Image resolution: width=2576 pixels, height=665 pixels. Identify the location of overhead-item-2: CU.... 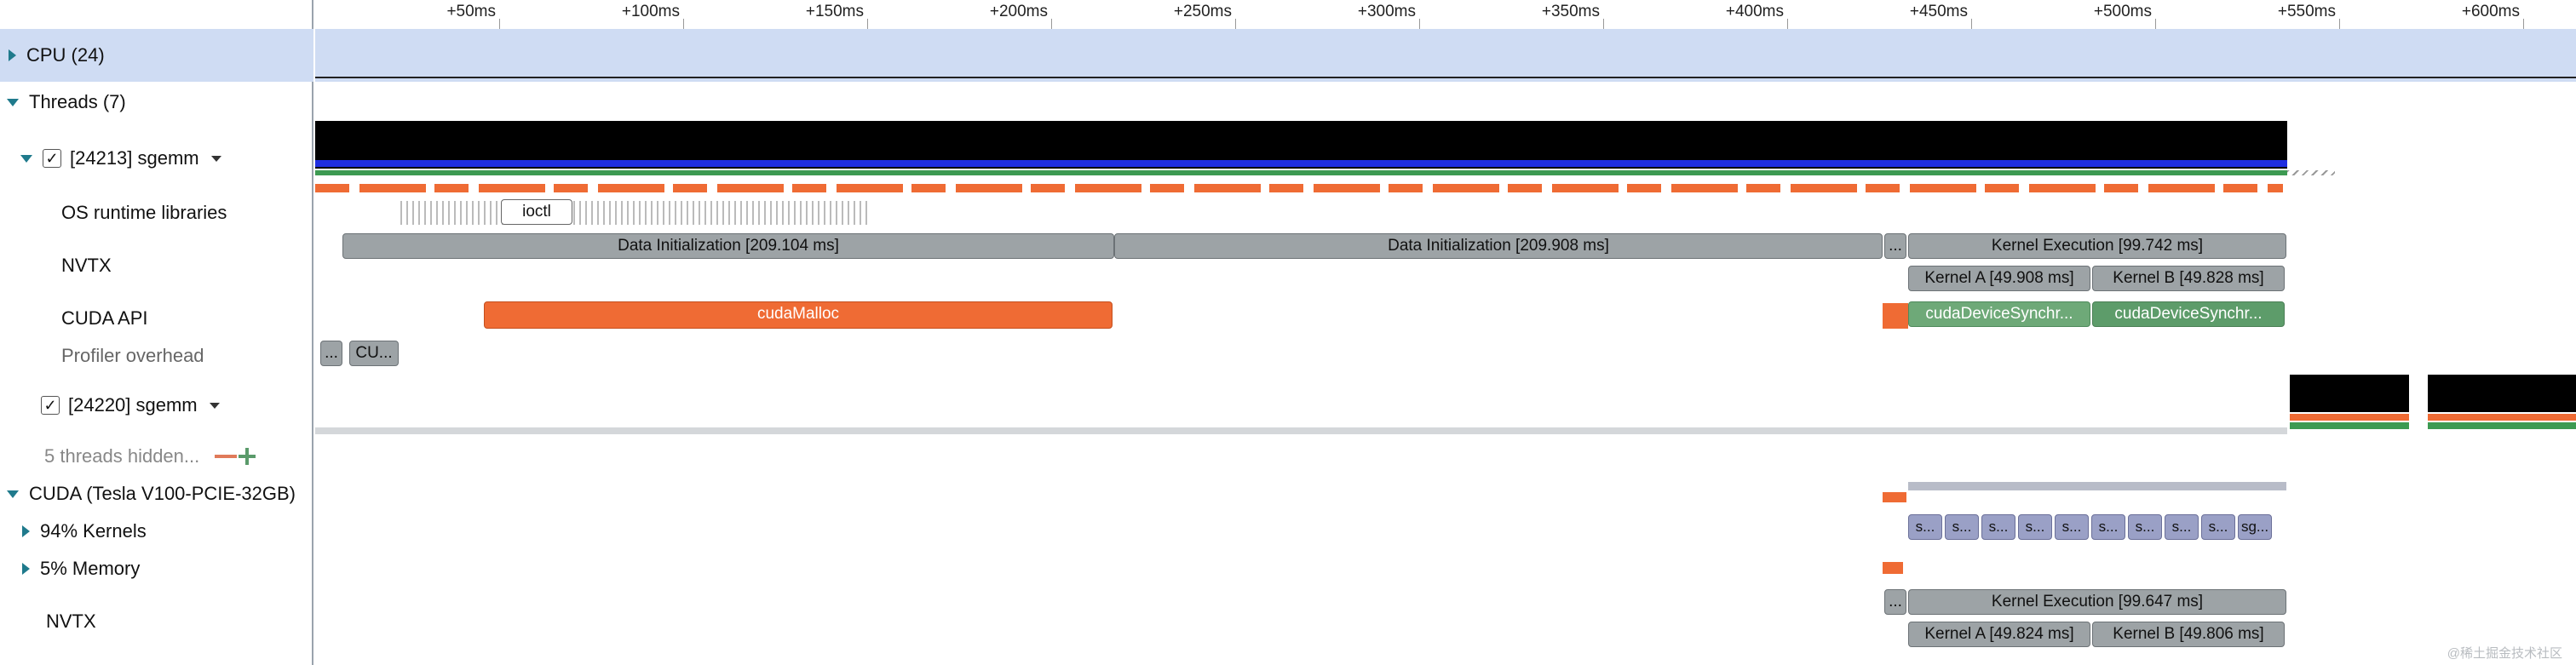
(374, 353).